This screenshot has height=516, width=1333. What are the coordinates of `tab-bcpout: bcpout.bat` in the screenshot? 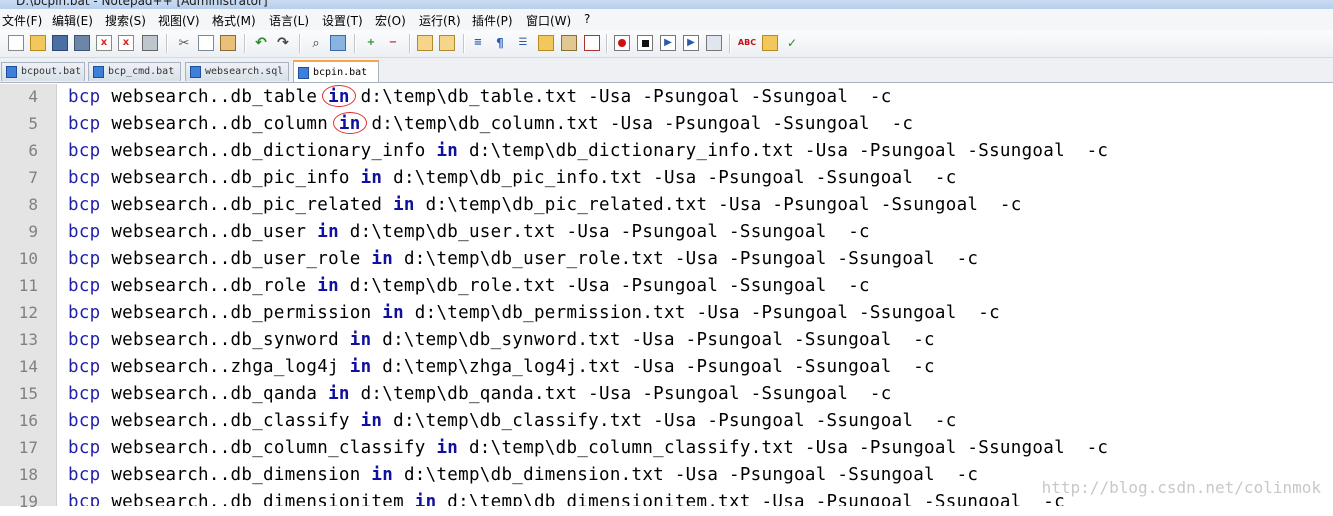 It's located at (43, 71).